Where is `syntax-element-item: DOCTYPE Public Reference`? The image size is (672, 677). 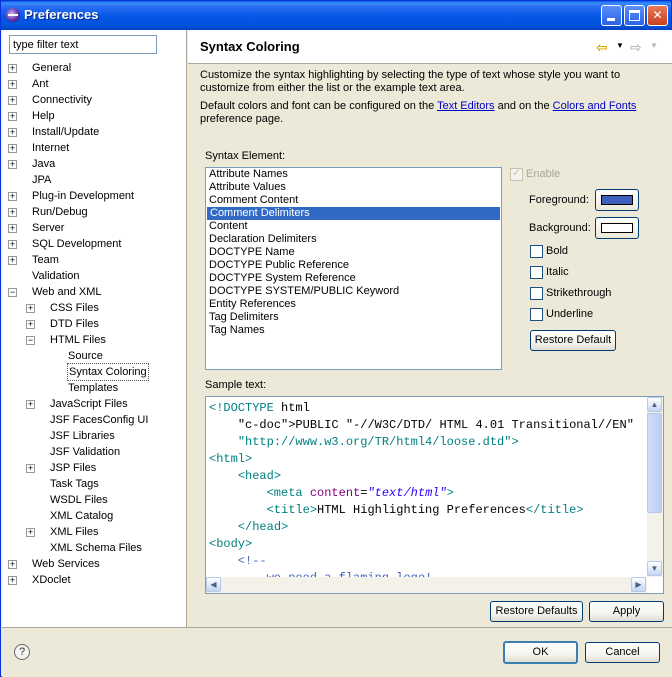
syntax-element-item: DOCTYPE Public Reference is located at coordinates (353, 265).